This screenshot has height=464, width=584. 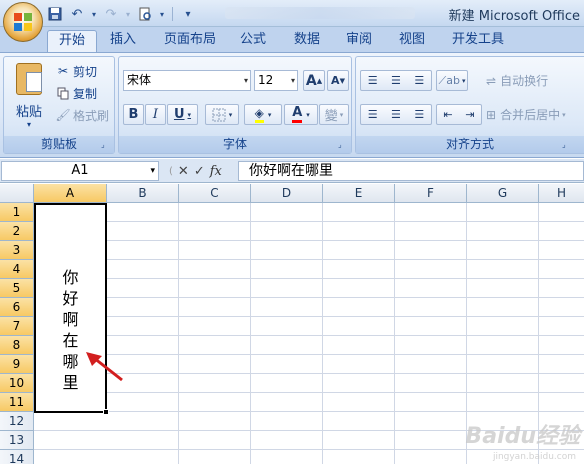 What do you see at coordinates (307, 41) in the screenshot?
I see `tab-data: 数据` at bounding box center [307, 41].